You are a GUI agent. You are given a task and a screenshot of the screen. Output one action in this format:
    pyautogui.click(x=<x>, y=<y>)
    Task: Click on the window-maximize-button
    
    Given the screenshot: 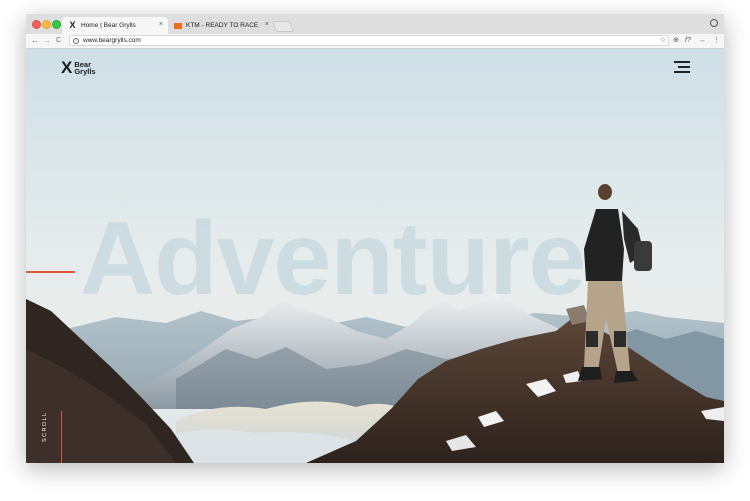 What is the action you would take?
    pyautogui.click(x=56, y=24)
    